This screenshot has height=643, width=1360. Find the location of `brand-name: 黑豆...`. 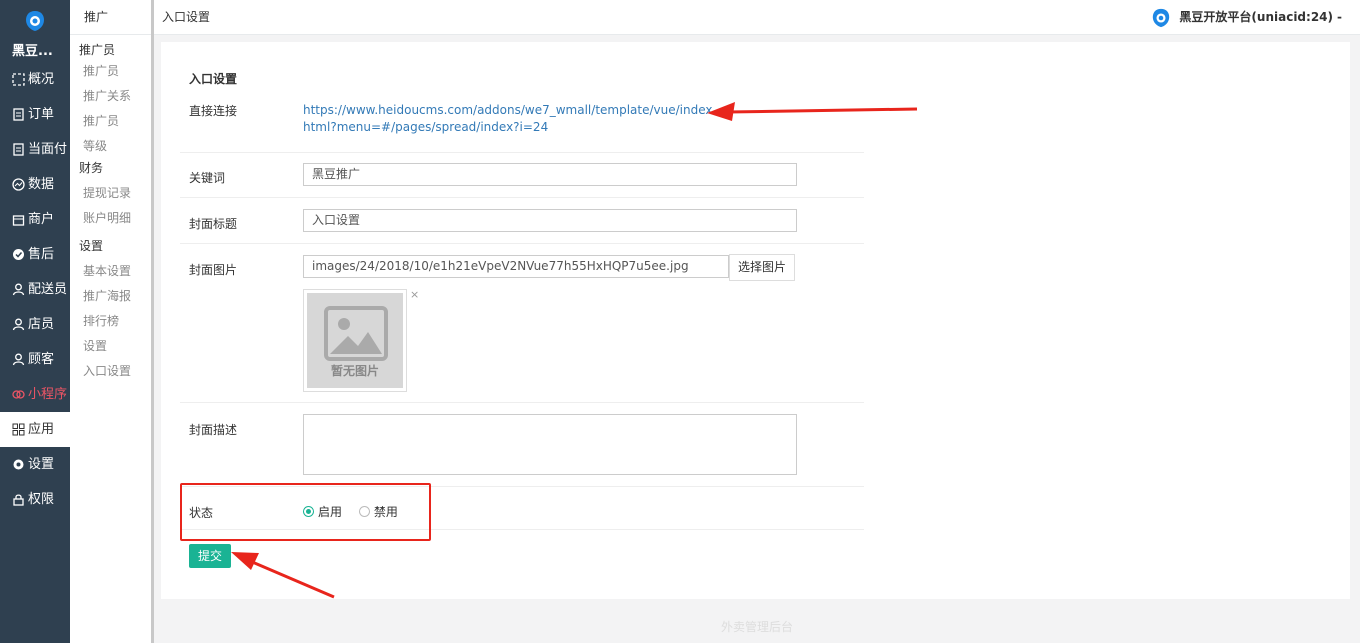

brand-name: 黑豆... is located at coordinates (32, 51).